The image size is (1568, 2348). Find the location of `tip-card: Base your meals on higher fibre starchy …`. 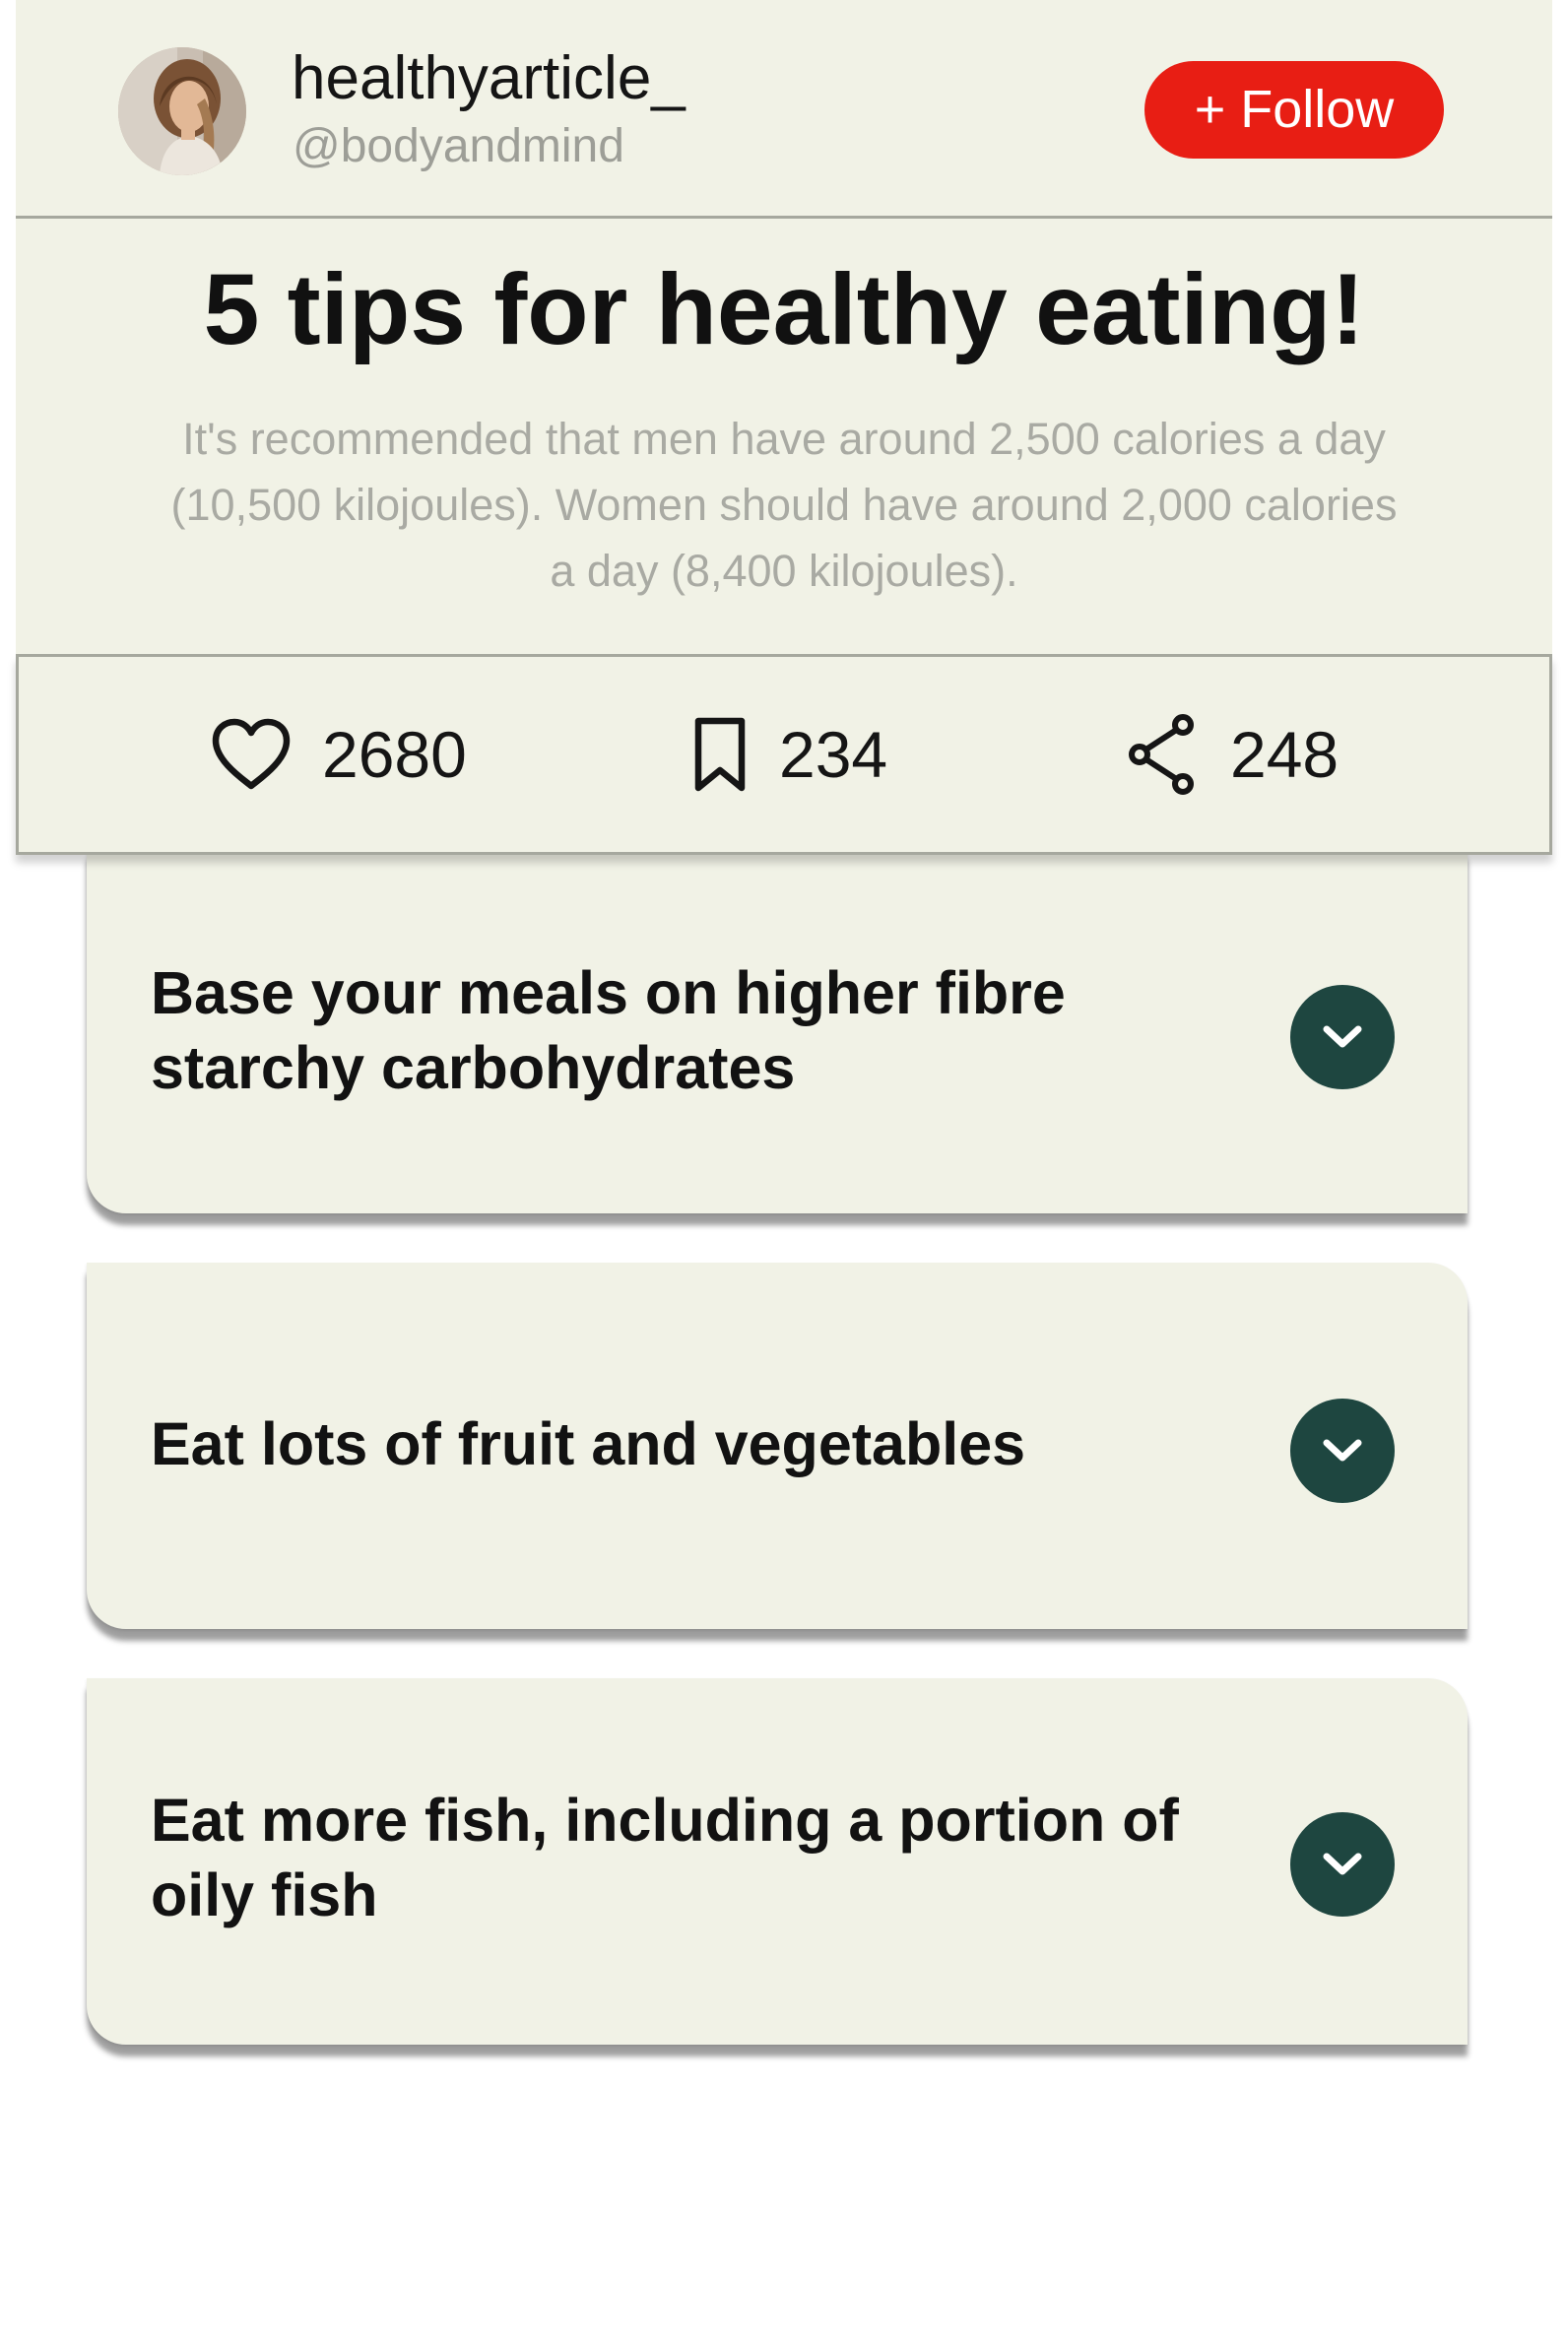

tip-card: Base your meals on higher fibre starchy … is located at coordinates (778, 1031).